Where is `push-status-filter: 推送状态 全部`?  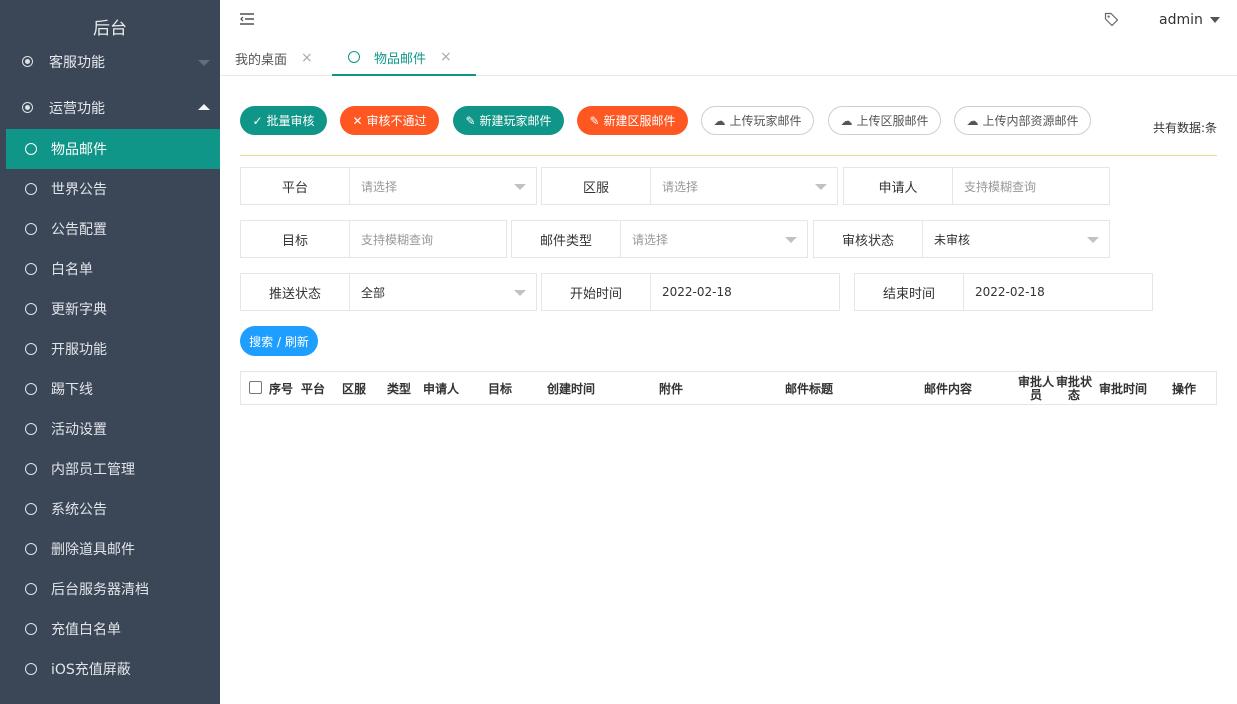 push-status-filter: 推送状态 全部 is located at coordinates (388, 292).